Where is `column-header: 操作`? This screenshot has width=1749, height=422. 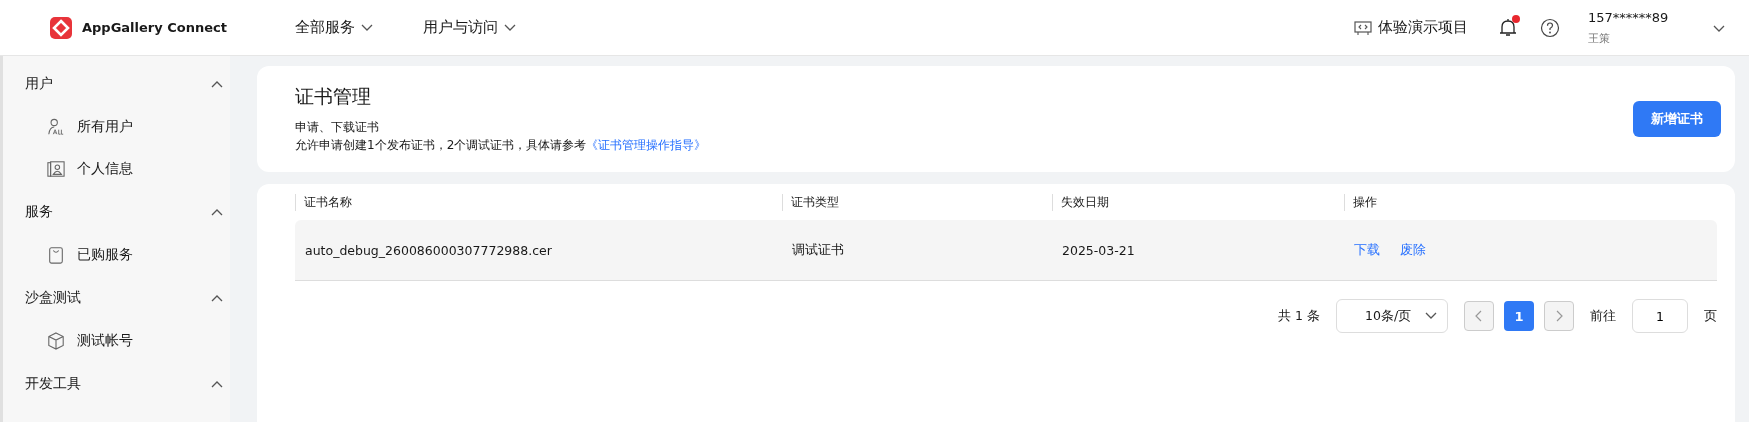 column-header: 操作 is located at coordinates (1530, 202).